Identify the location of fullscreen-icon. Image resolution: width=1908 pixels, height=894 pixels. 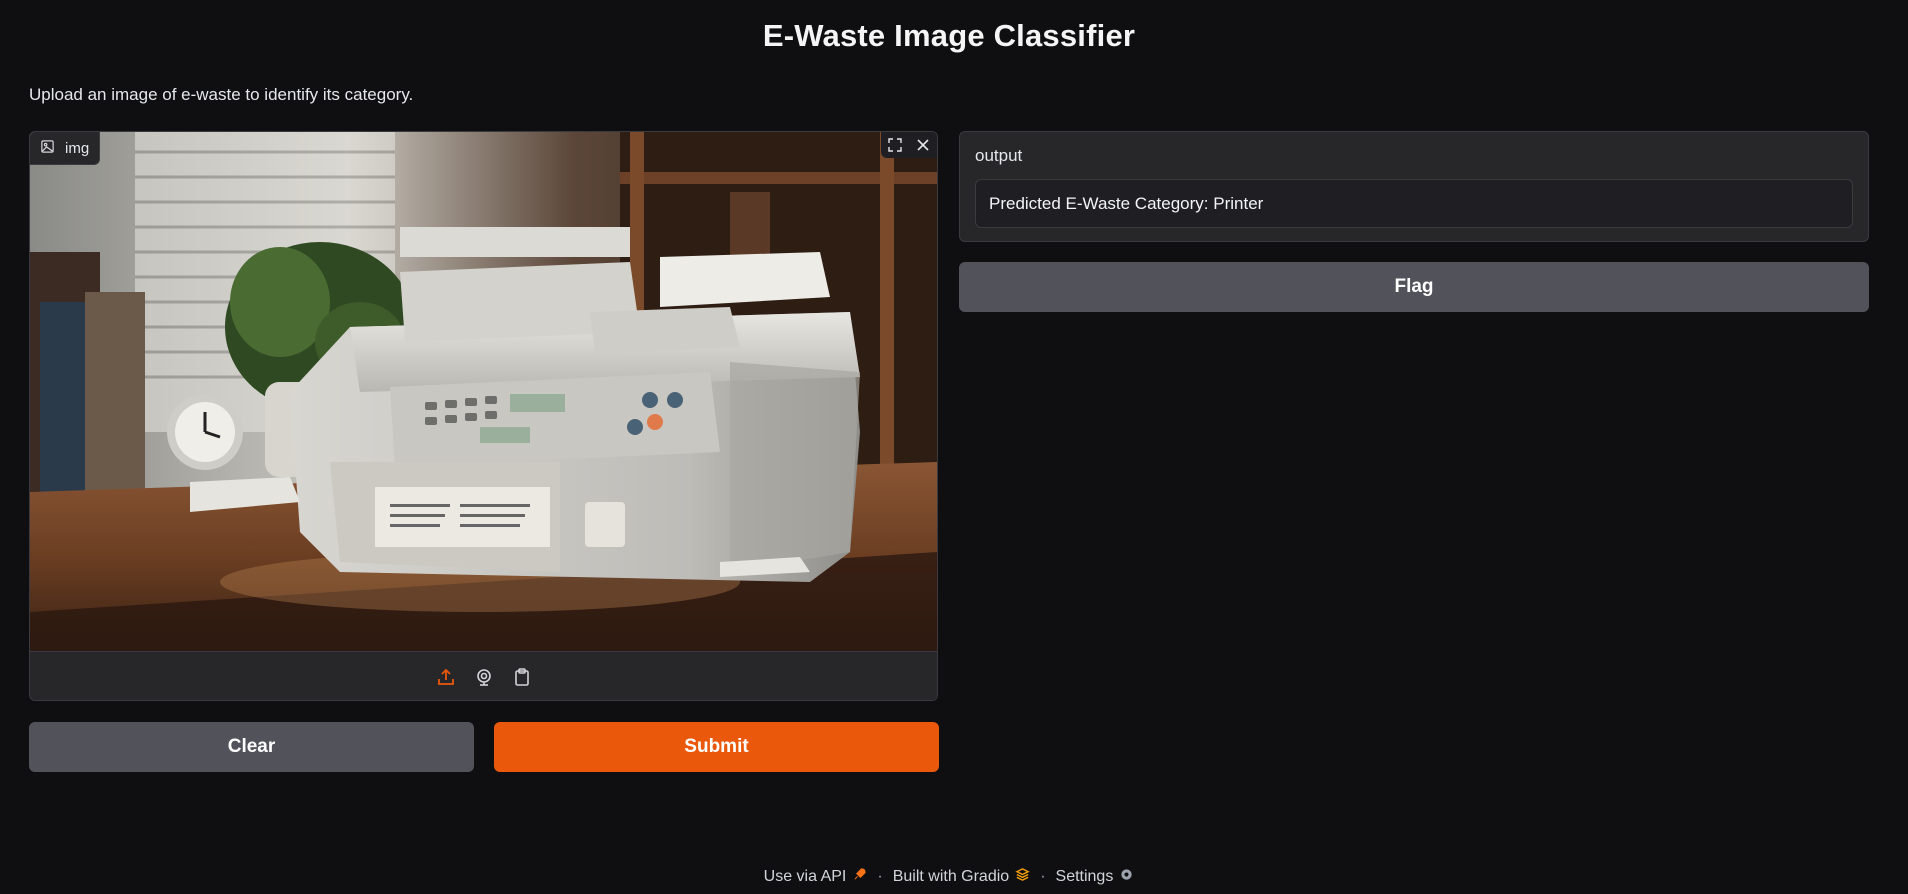
(895, 145).